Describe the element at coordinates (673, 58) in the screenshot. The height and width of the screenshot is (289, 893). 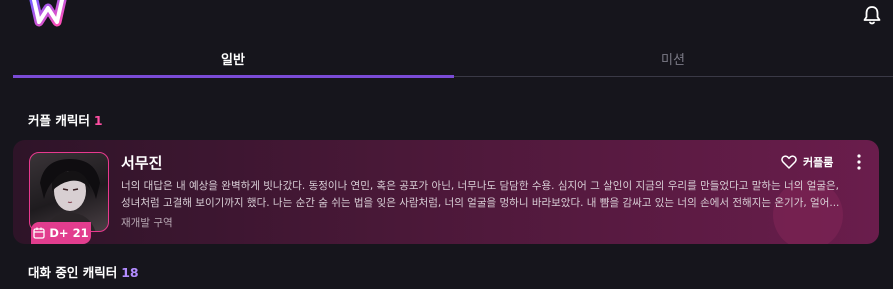
I see `tab-mission: 미션` at that location.